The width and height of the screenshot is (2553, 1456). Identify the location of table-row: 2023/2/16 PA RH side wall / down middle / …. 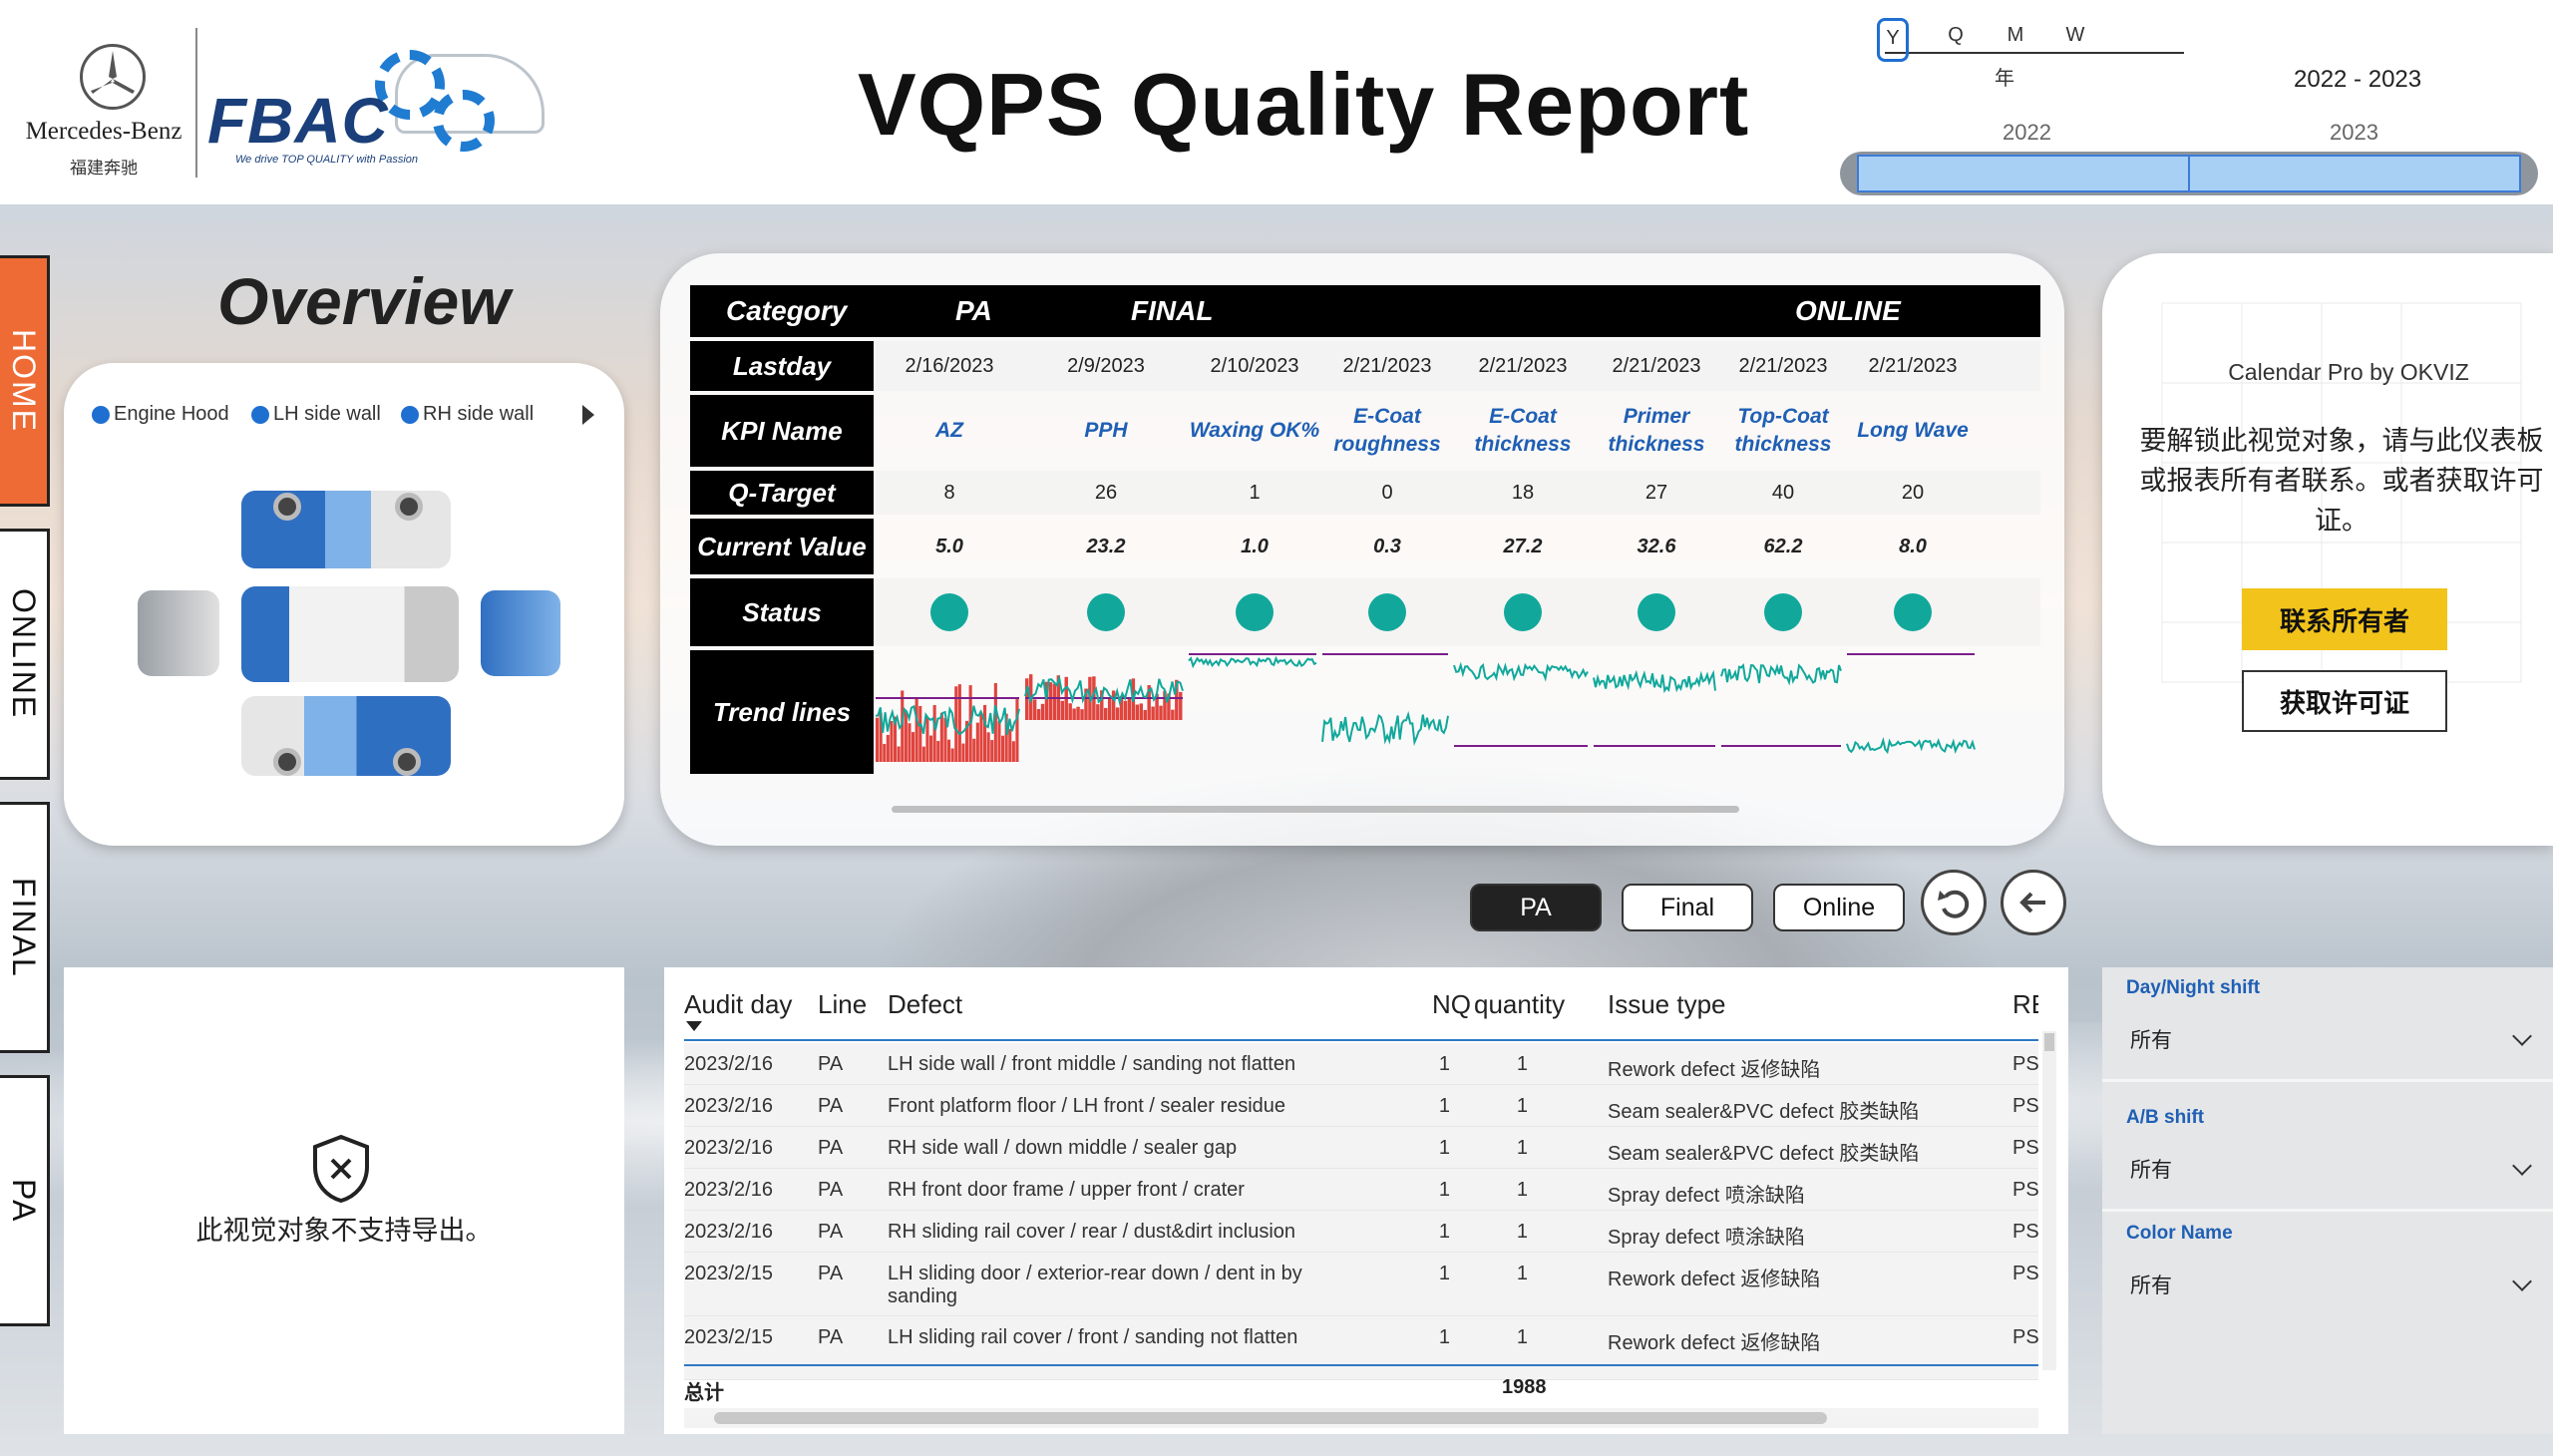
(1361, 1148).